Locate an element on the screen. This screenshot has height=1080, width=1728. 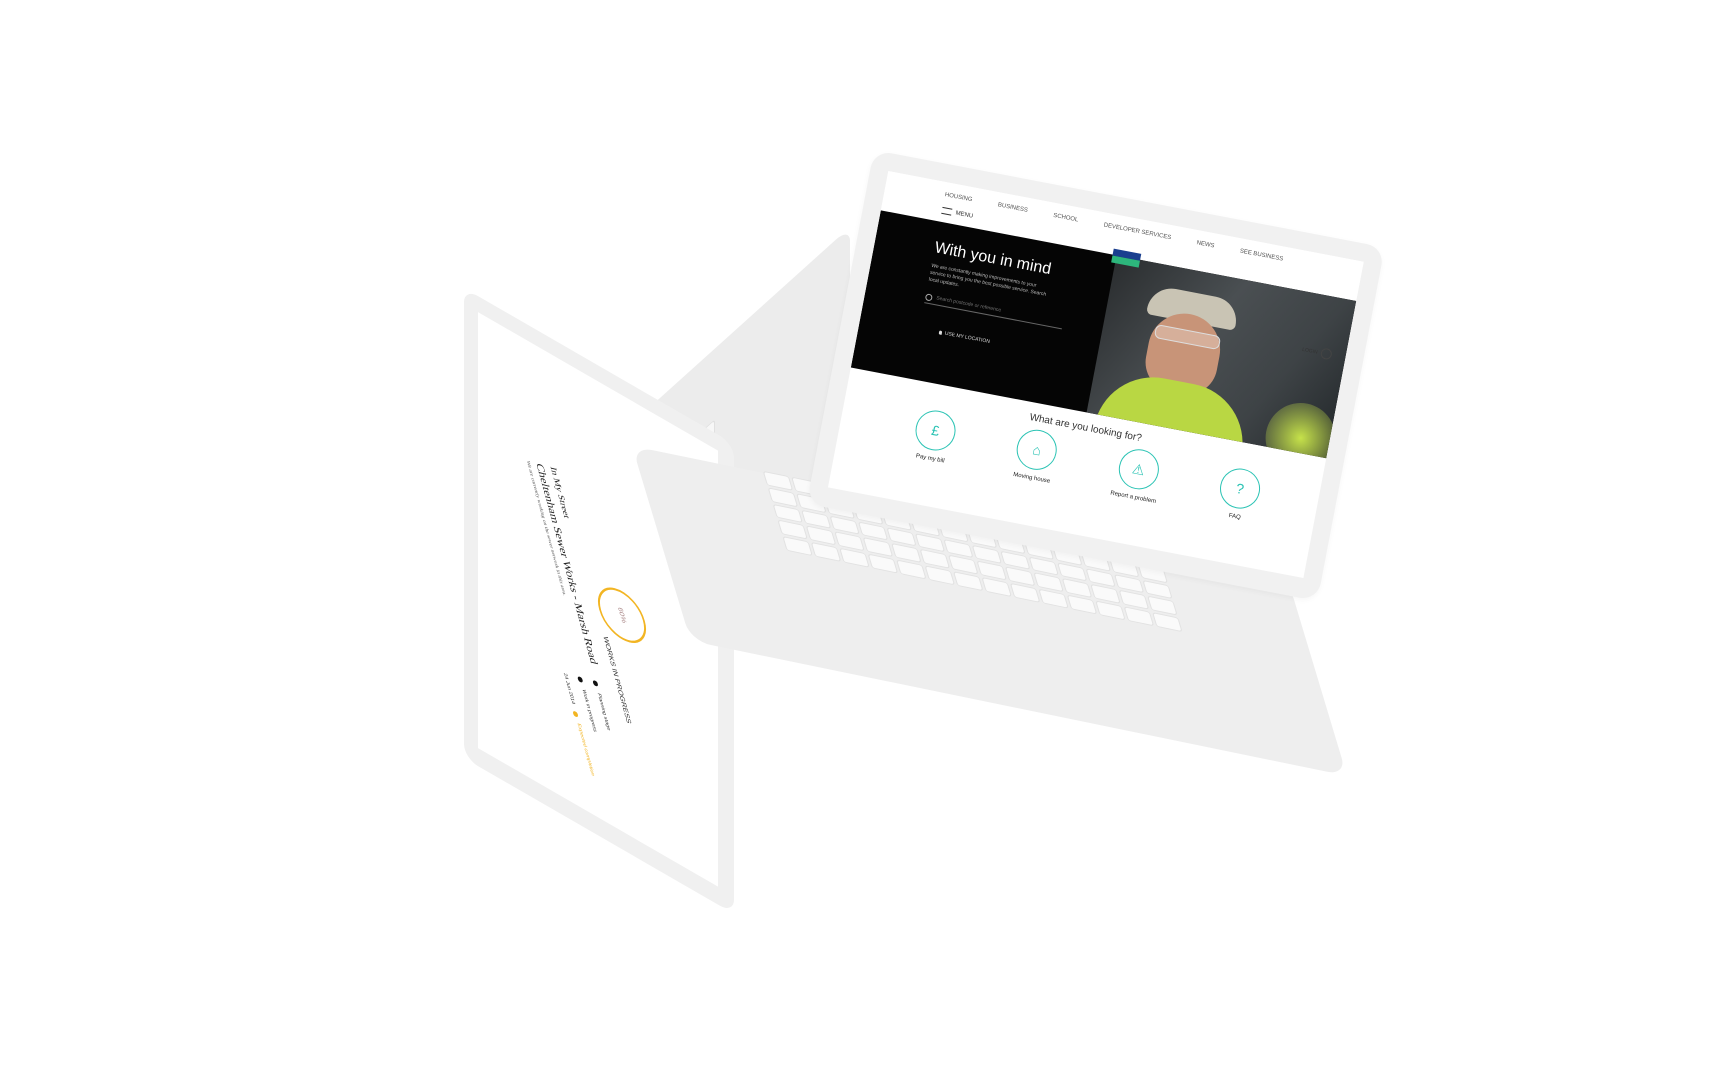
question-icon: ? is located at coordinates (1240, 488).